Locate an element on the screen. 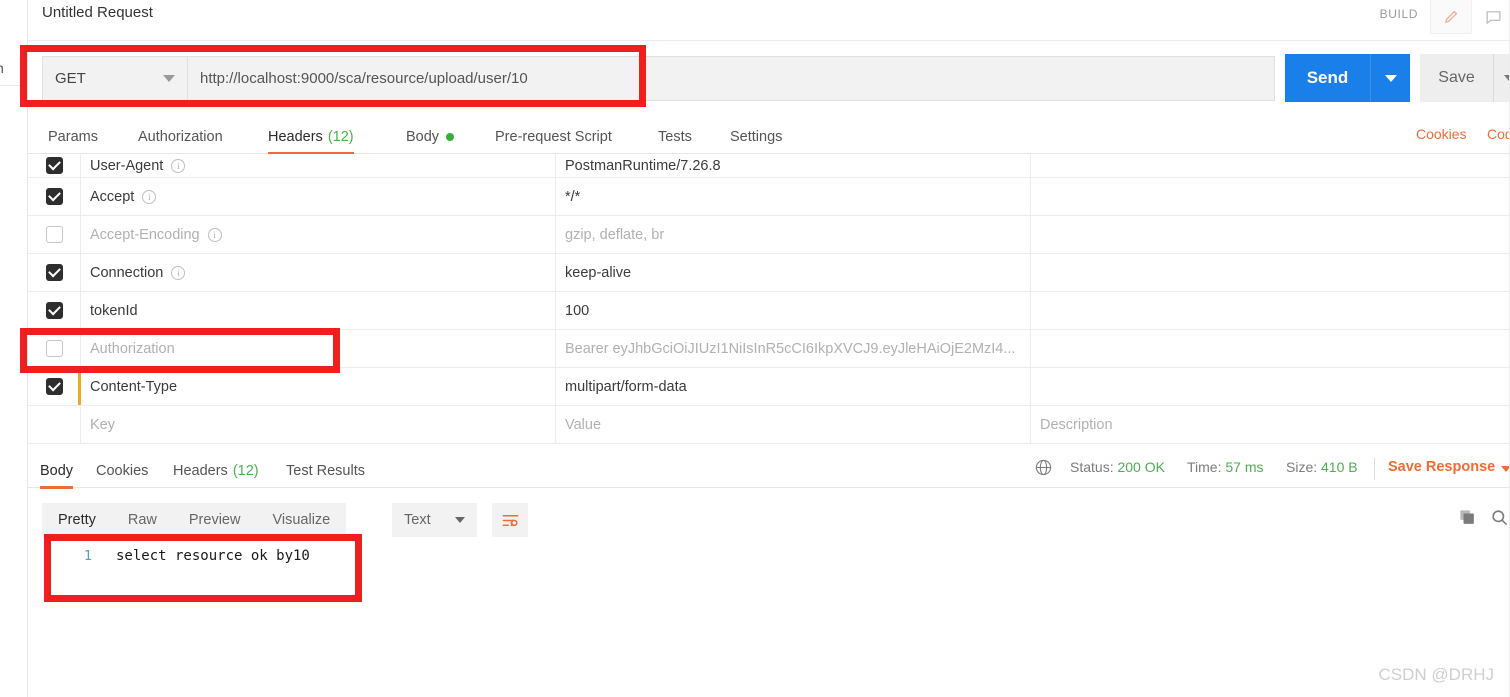 Image resolution: width=1510 pixels, height=697 pixels. time-label: Time: 57 ms is located at coordinates (1225, 467).